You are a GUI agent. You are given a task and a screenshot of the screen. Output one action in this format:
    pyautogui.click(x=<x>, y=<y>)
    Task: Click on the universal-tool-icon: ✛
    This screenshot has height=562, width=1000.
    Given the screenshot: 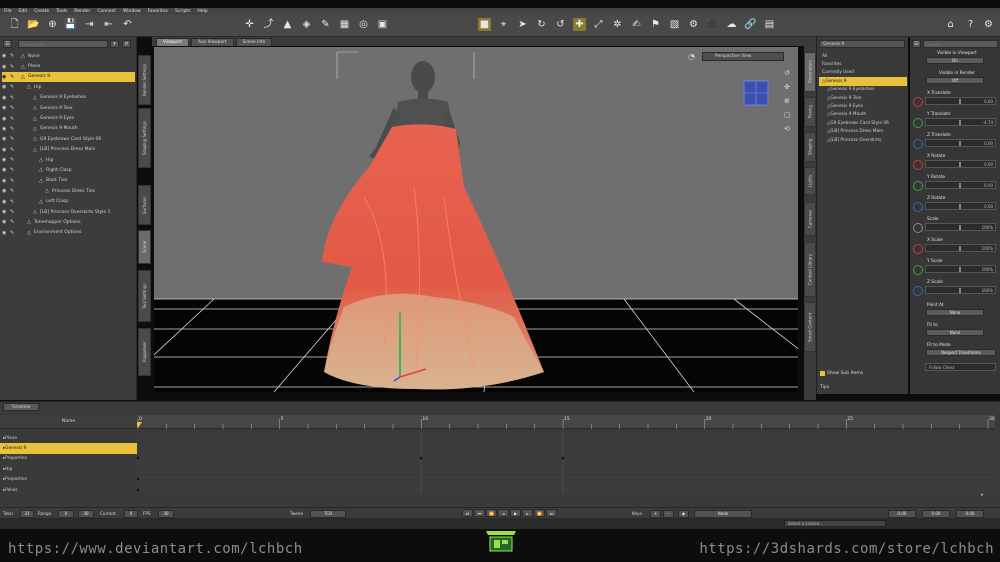 What is the action you would take?
    pyautogui.click(x=249, y=24)
    